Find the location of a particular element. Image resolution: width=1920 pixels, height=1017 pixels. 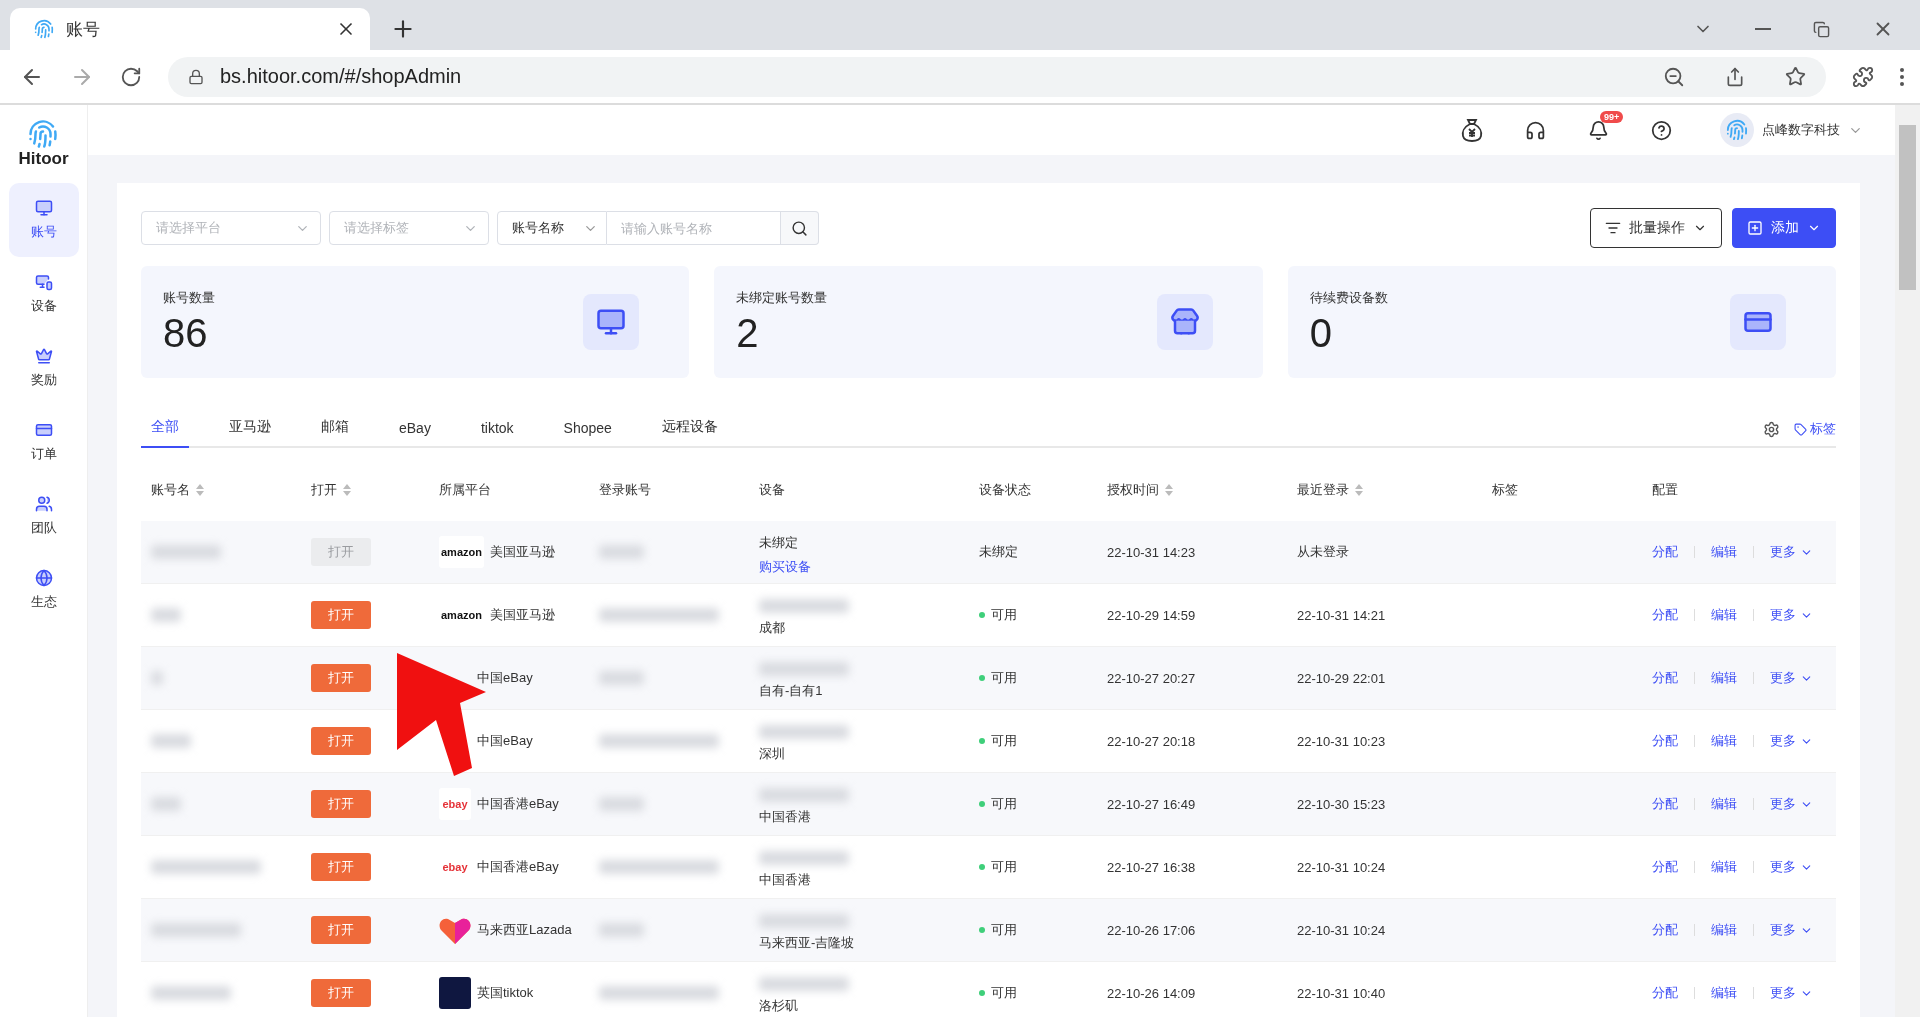

platform-tab: 远程设备 is located at coordinates (689, 433).